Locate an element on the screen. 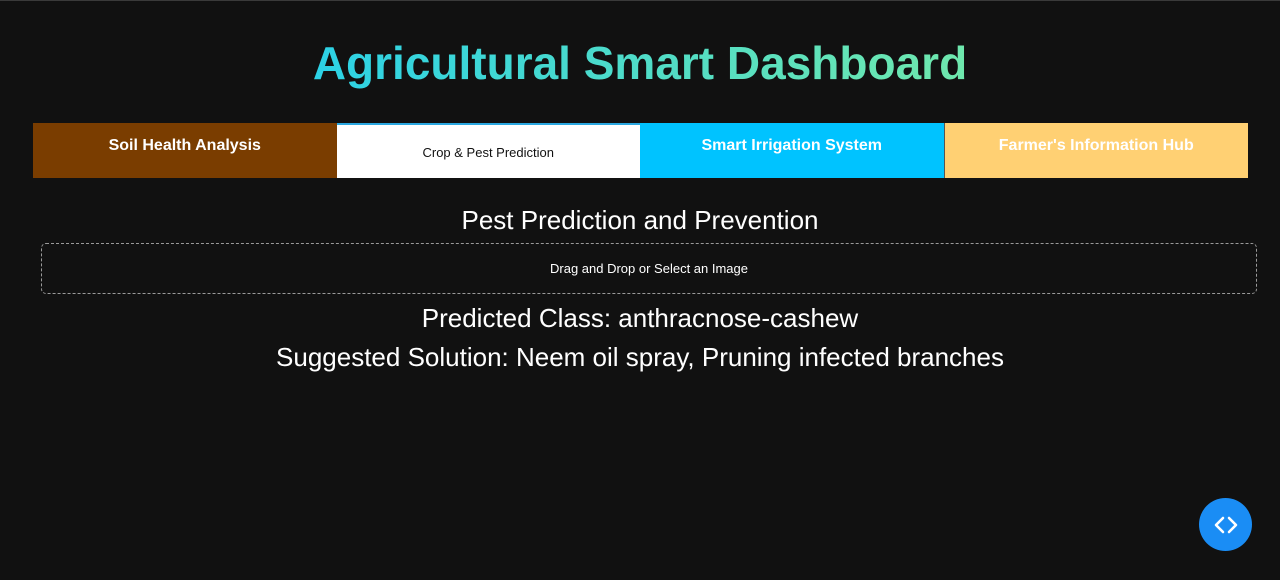 Image resolution: width=1280 pixels, height=580 pixels. tab-farmers-information-hub: Farmer's Information Hub is located at coordinates (1095, 150).